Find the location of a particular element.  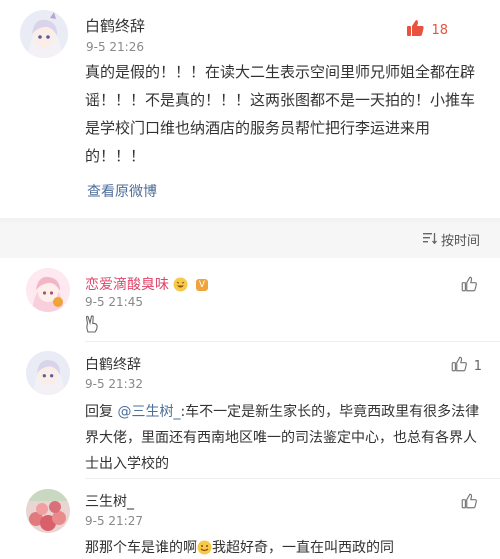

laughing-emoji-icon is located at coordinates (180, 286).